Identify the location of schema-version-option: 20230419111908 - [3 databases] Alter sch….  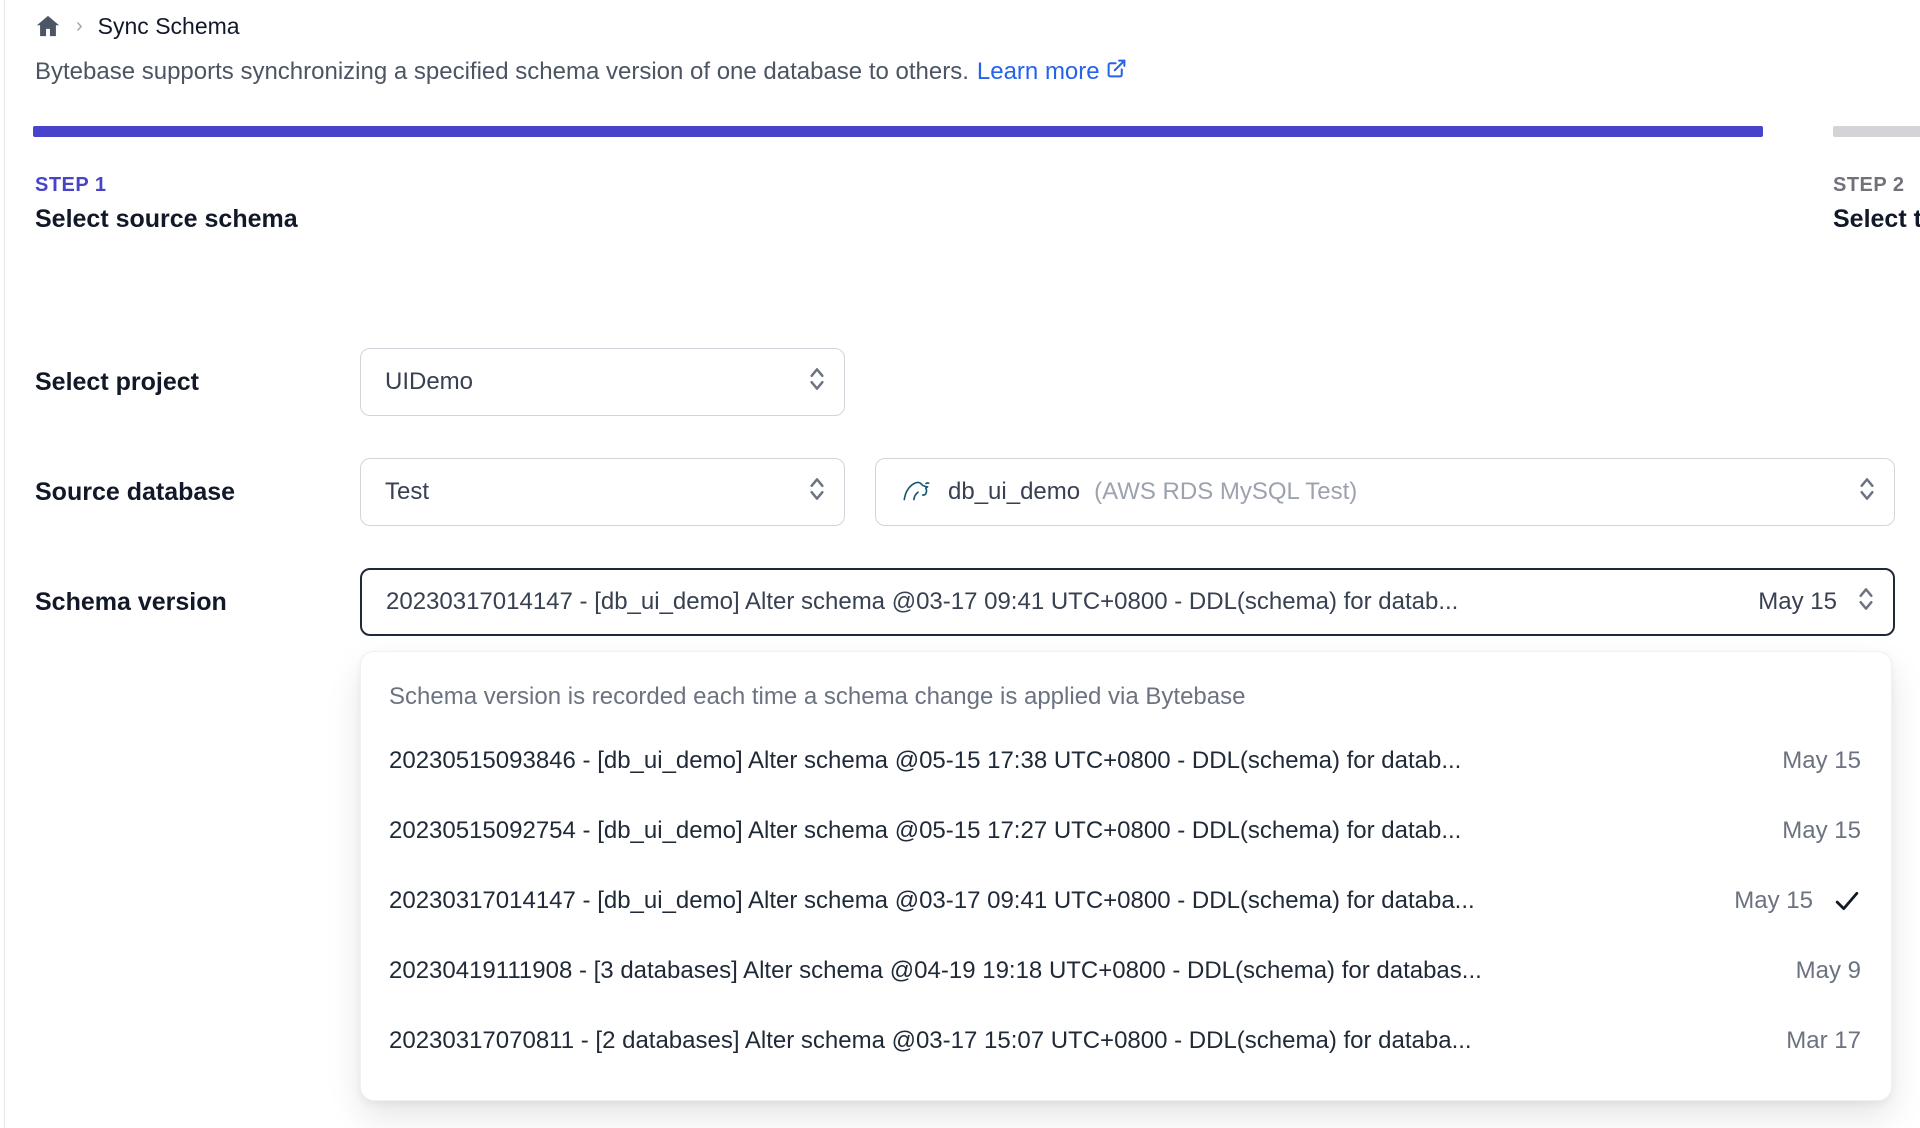
(1126, 971).